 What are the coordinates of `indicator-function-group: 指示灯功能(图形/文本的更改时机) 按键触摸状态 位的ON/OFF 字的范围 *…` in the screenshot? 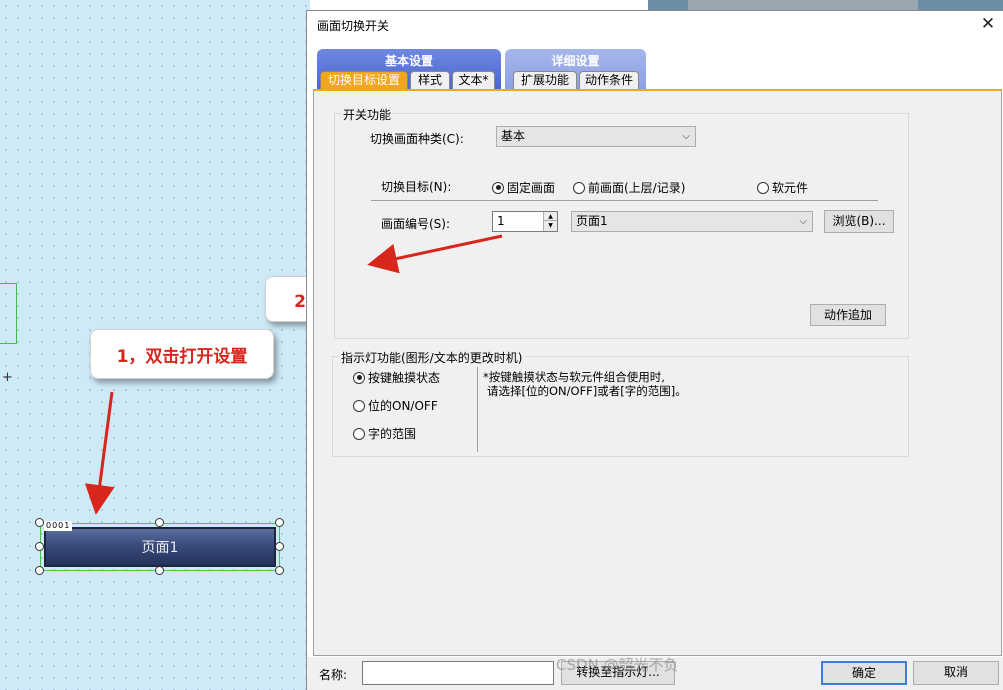 It's located at (620, 403).